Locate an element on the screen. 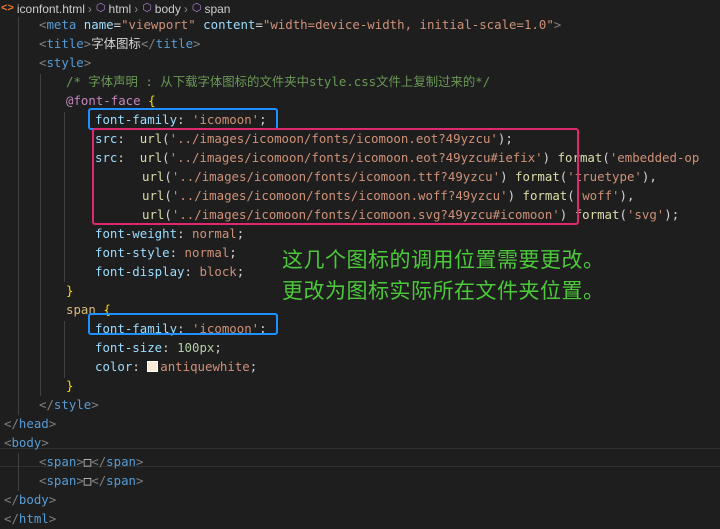  code-line: <style> is located at coordinates (65, 62).